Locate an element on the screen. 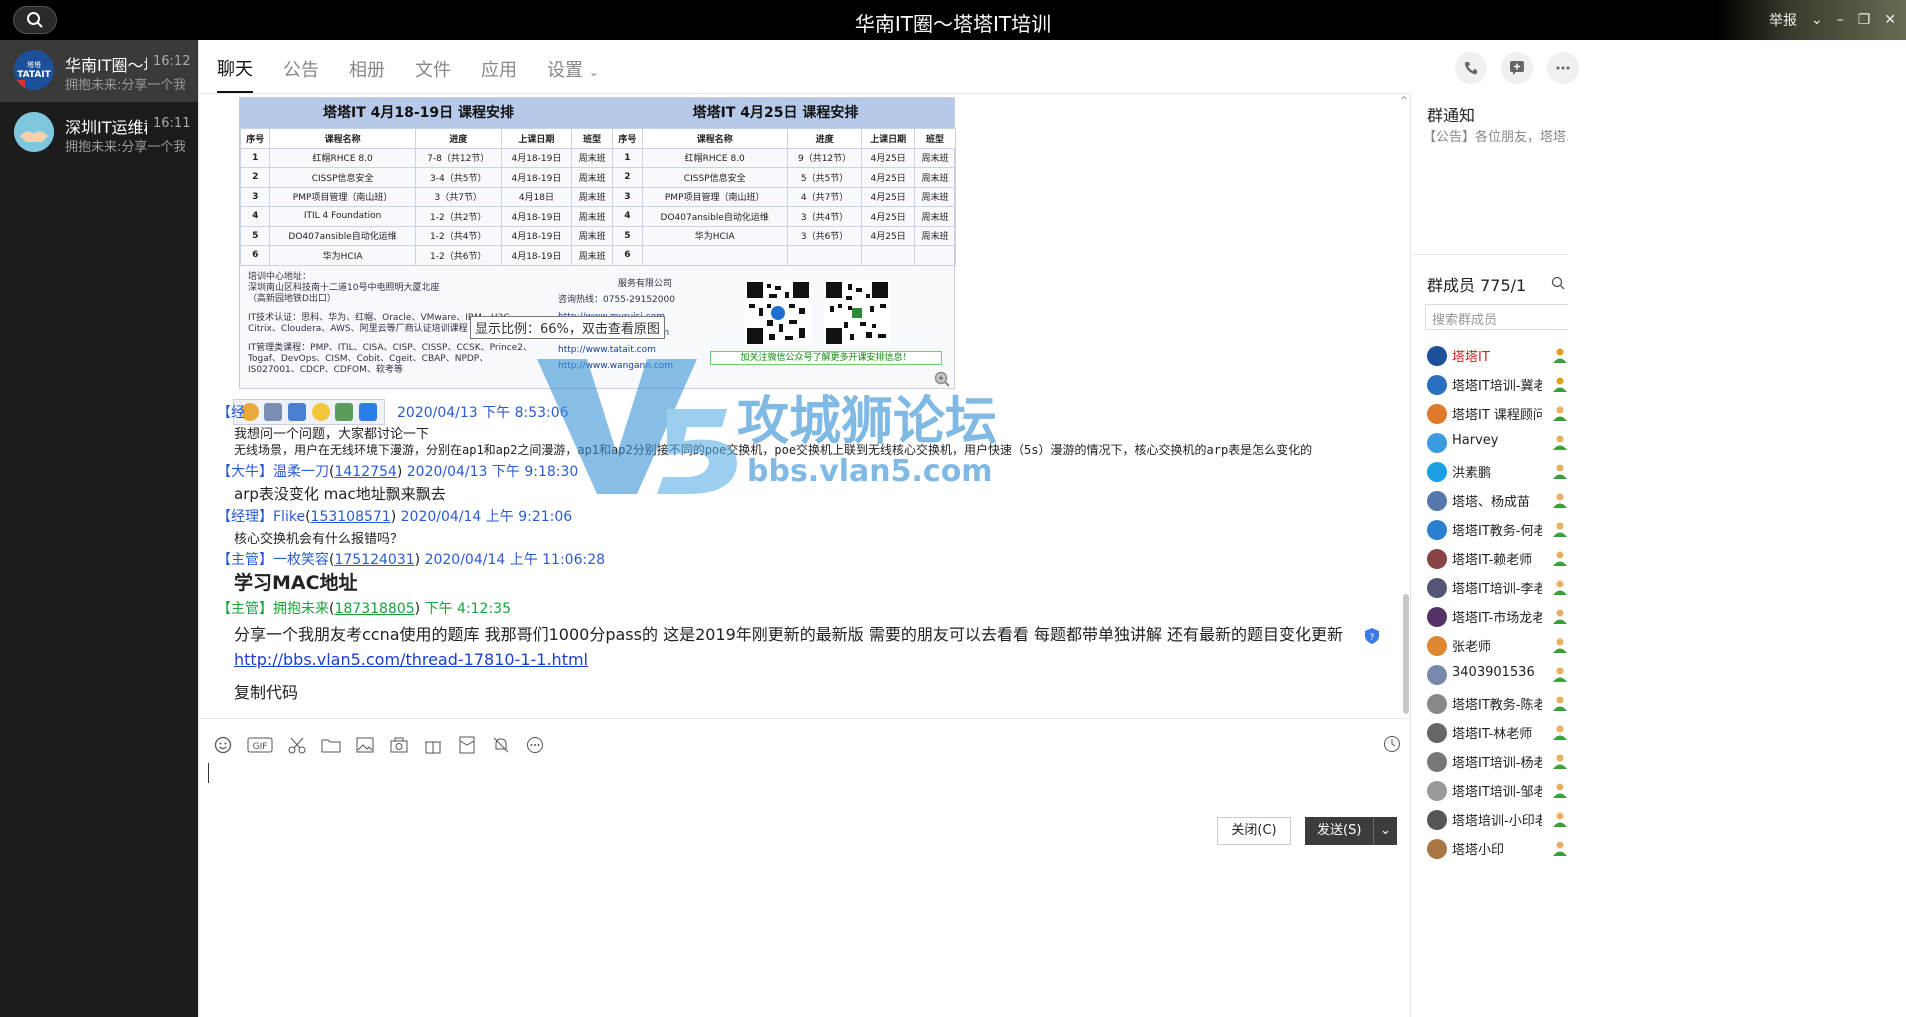  emoji-icon is located at coordinates (223, 745).